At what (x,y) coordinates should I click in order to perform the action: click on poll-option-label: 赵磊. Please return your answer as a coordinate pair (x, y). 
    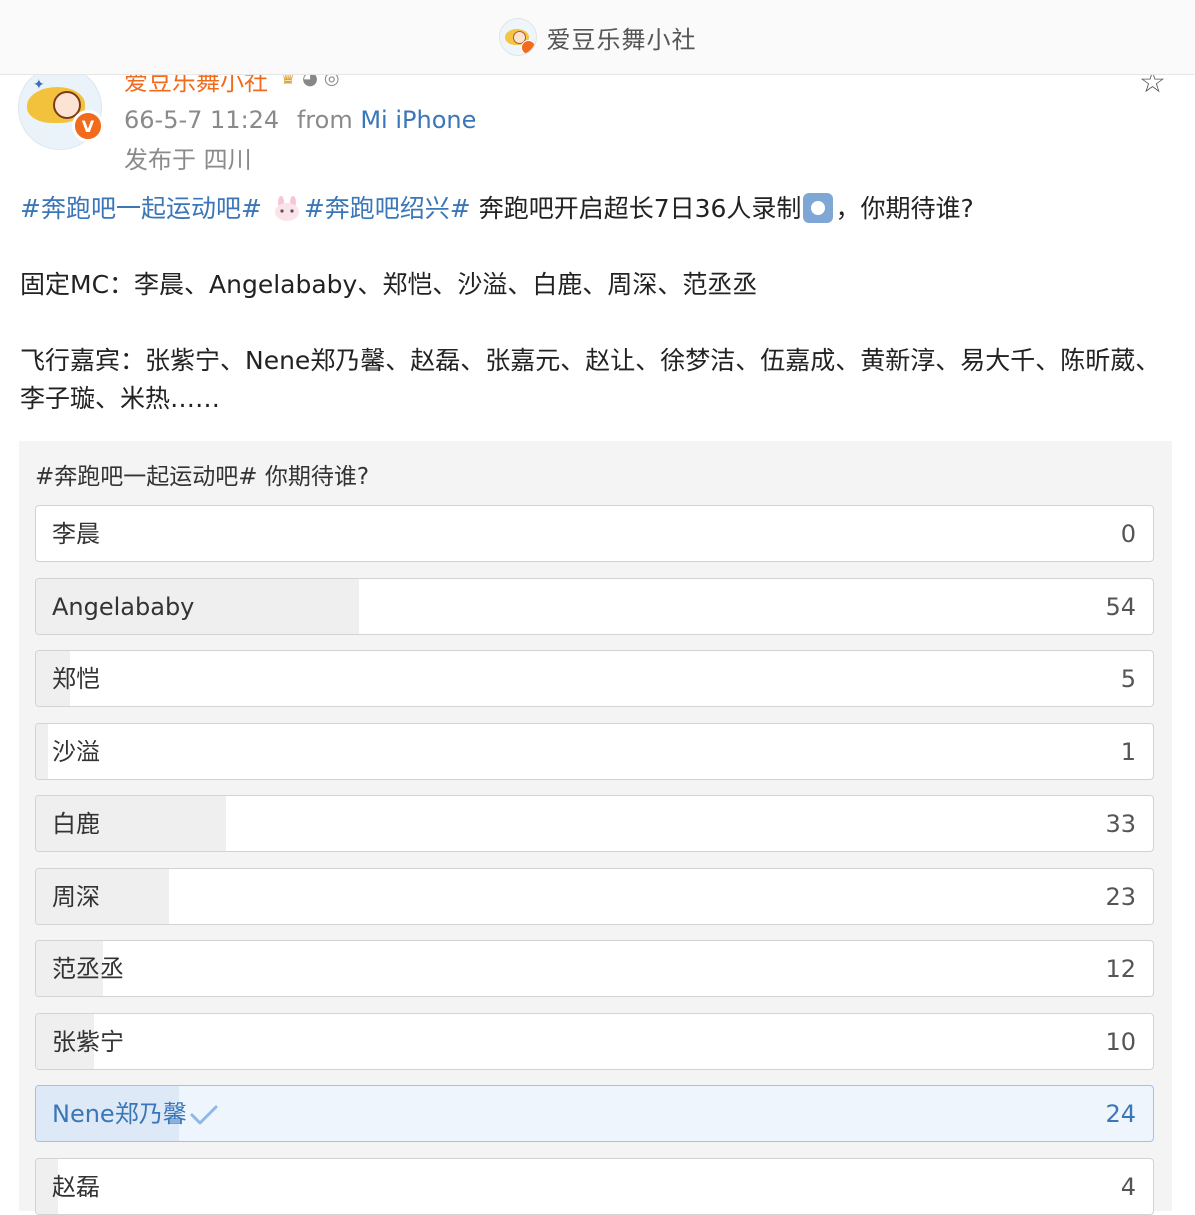
    Looking at the image, I should click on (76, 1186).